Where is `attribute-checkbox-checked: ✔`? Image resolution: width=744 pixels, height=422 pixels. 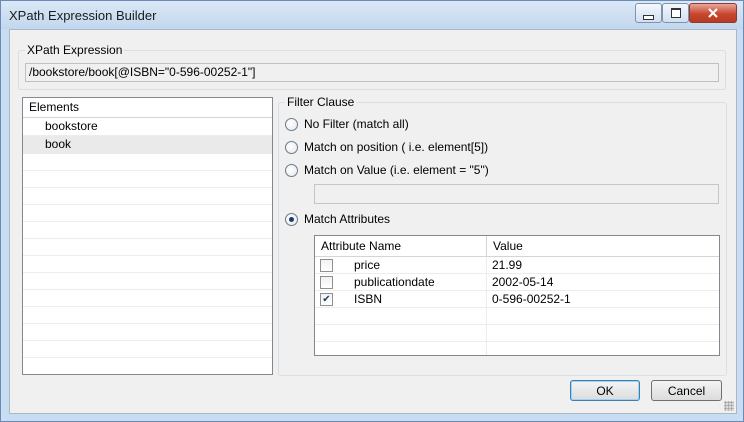 attribute-checkbox-checked: ✔ is located at coordinates (326, 299).